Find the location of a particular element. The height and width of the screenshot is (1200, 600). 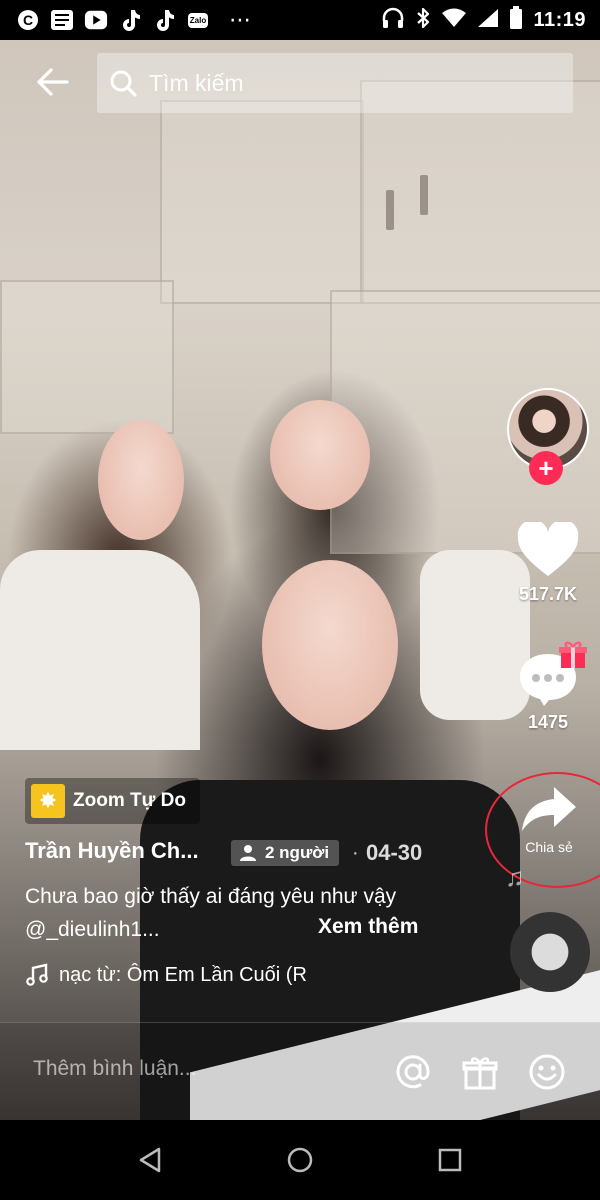

see-more-button: Xem thêm is located at coordinates (368, 927).